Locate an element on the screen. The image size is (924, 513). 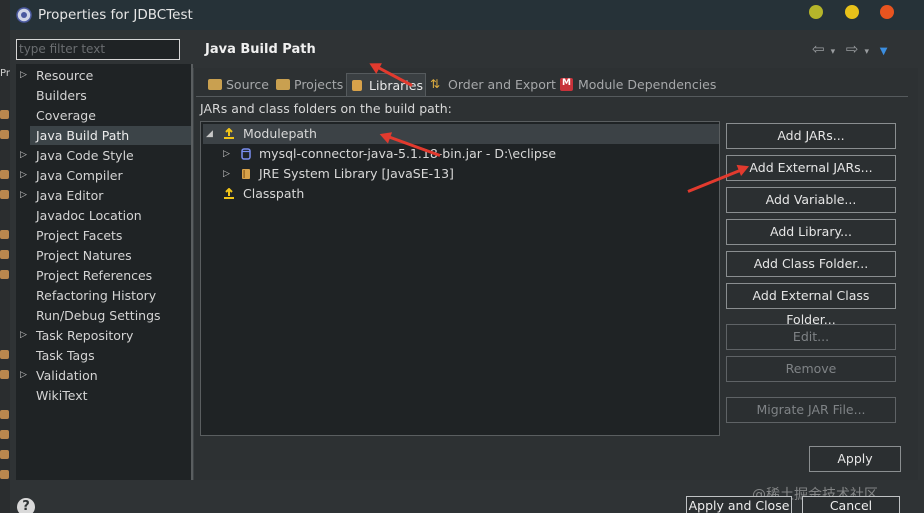
sidebar-item-label: Task Repository is located at coordinates (85, 335).